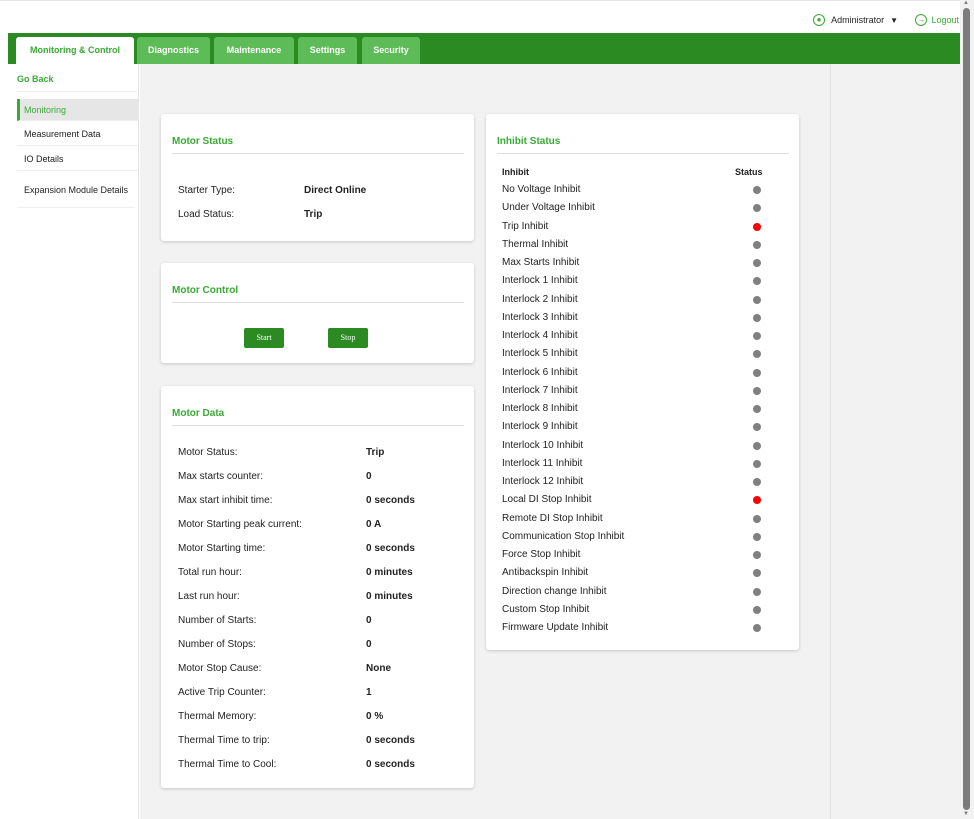  I want to click on tab-diagnostics: Diagnostics, so click(173, 50).